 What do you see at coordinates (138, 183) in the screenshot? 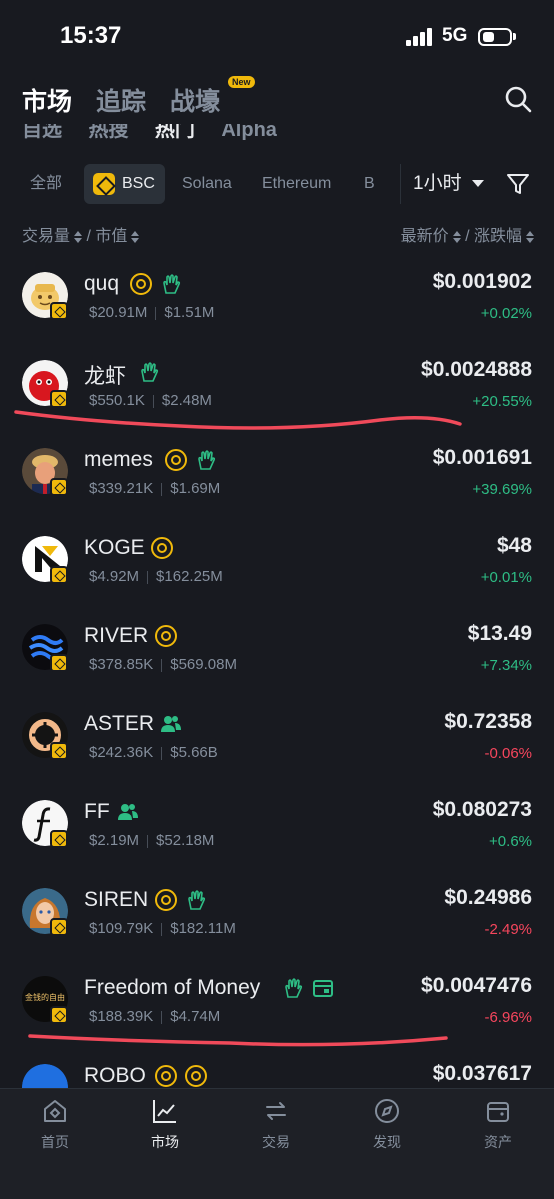
I see `chain-bsc-label: BSC` at bounding box center [138, 183].